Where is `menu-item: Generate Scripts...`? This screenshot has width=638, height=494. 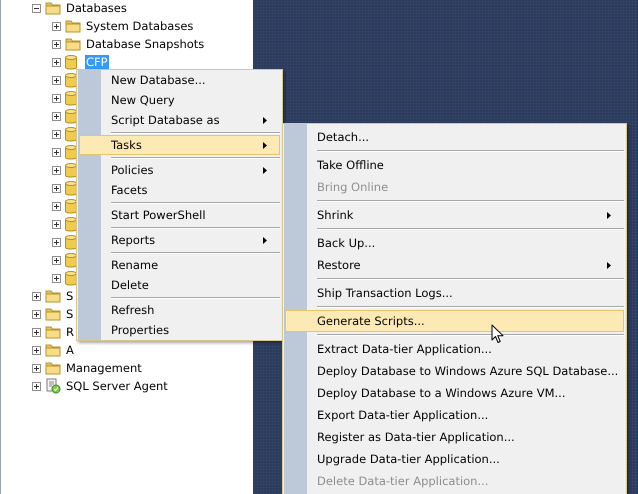 menu-item: Generate Scripts... is located at coordinates (454, 321).